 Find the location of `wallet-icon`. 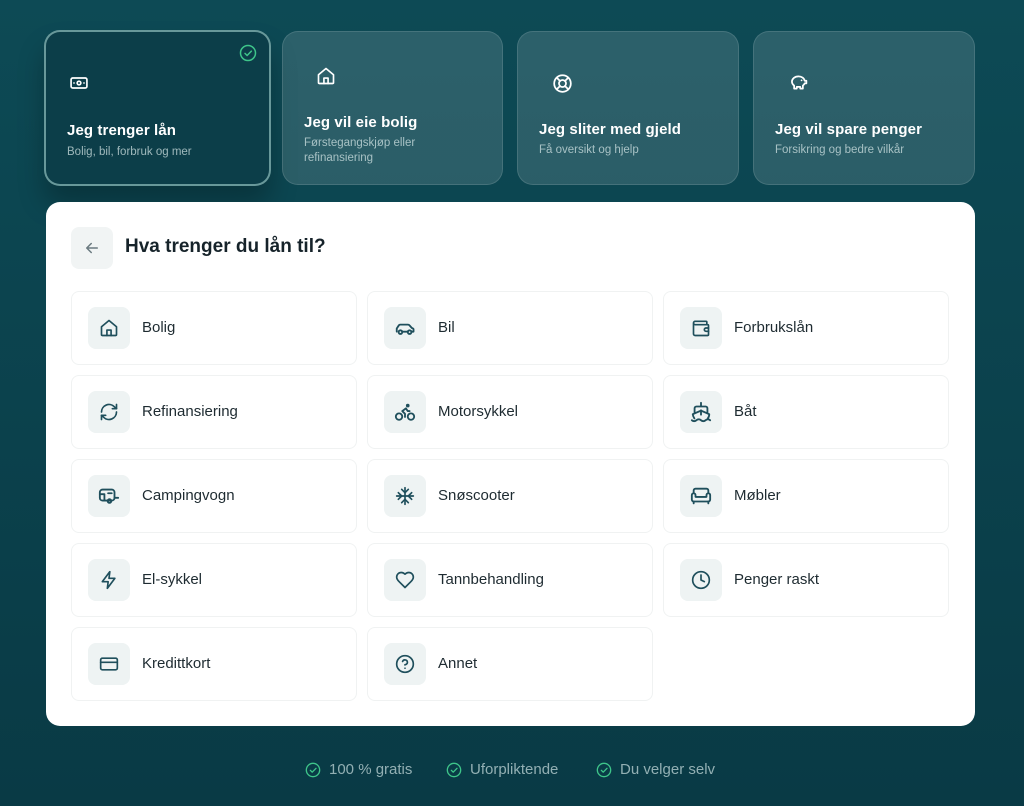

wallet-icon is located at coordinates (701, 328).